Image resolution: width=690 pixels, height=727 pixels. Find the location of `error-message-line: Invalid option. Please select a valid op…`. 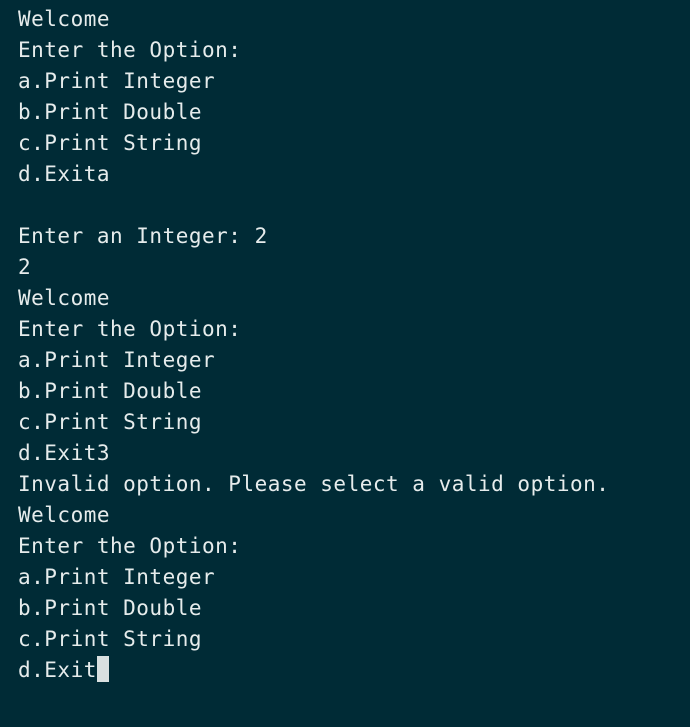

error-message-line: Invalid option. Please select a valid op… is located at coordinates (314, 484).